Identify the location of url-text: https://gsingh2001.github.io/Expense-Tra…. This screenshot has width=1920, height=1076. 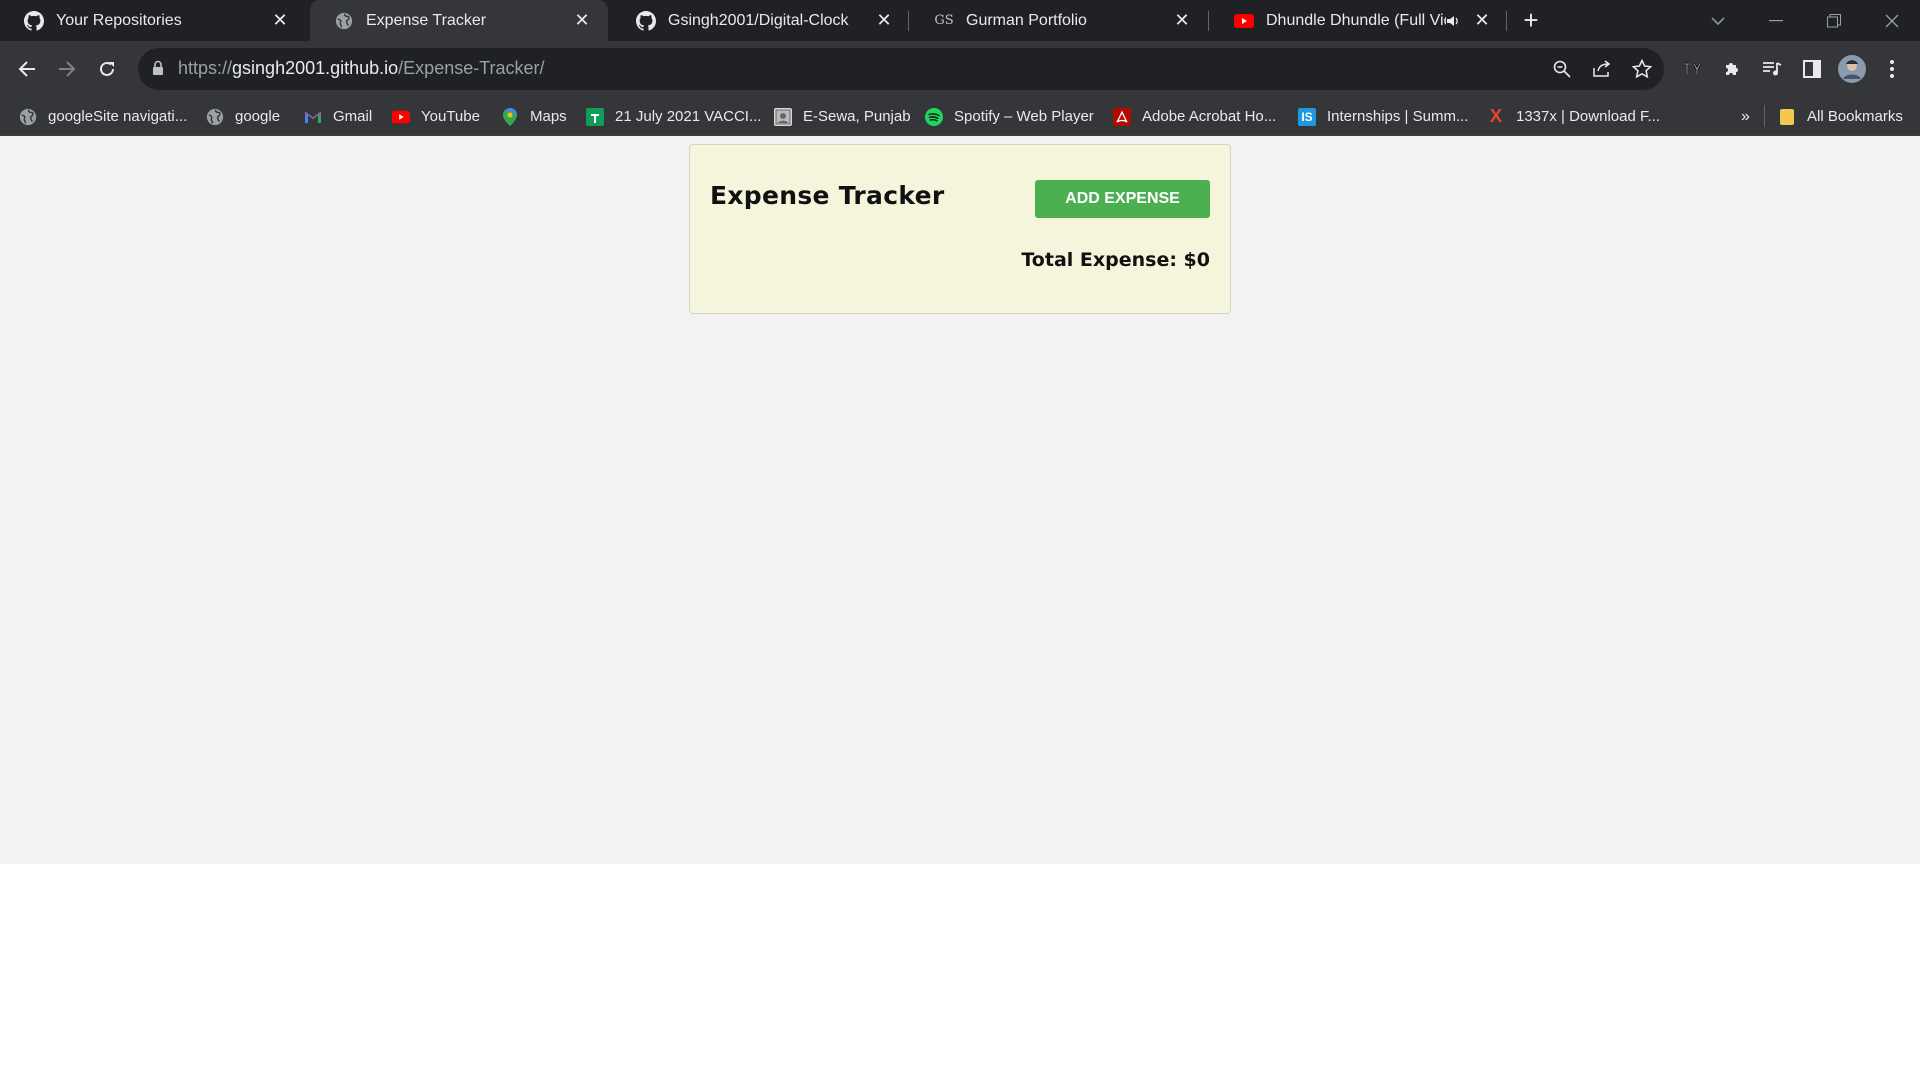
(361, 68).